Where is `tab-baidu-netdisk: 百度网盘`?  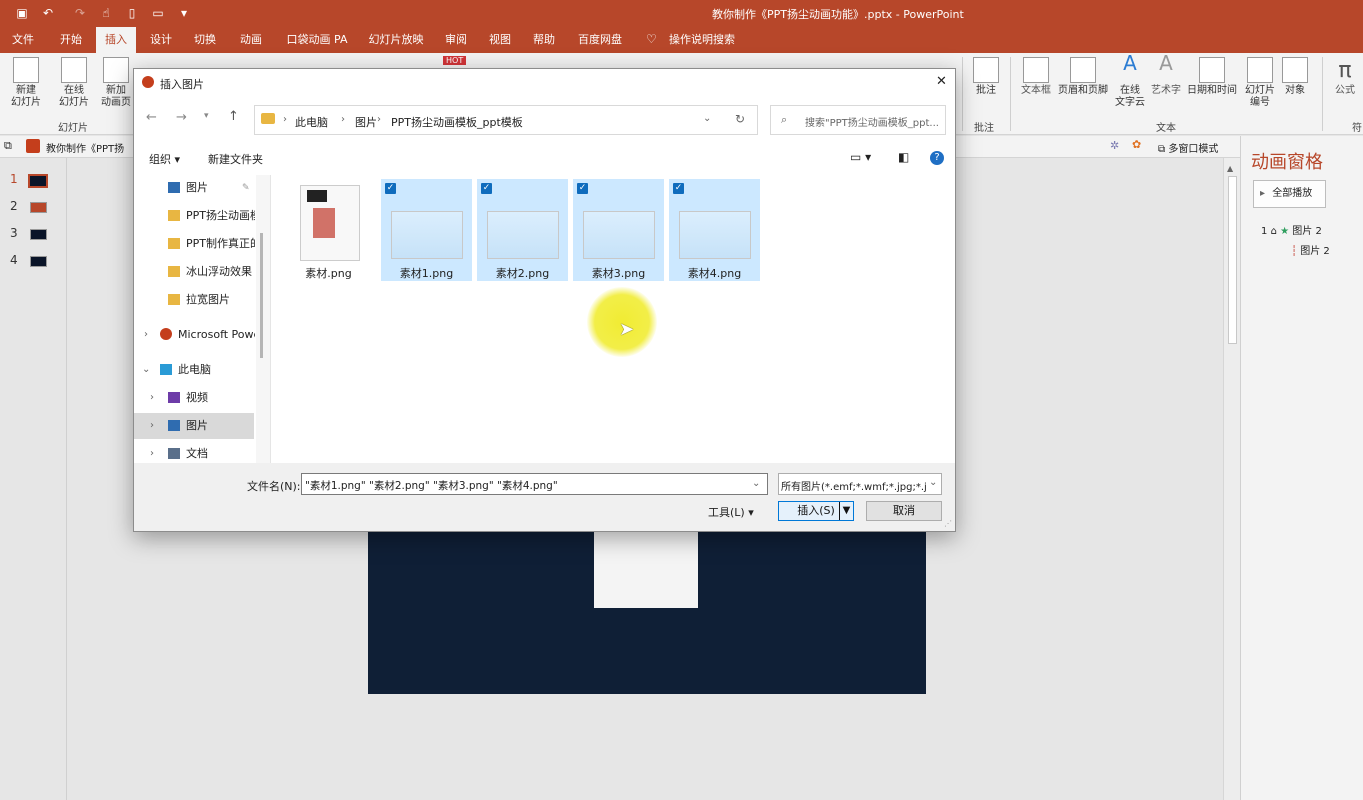 tab-baidu-netdisk: 百度网盘 is located at coordinates (600, 40).